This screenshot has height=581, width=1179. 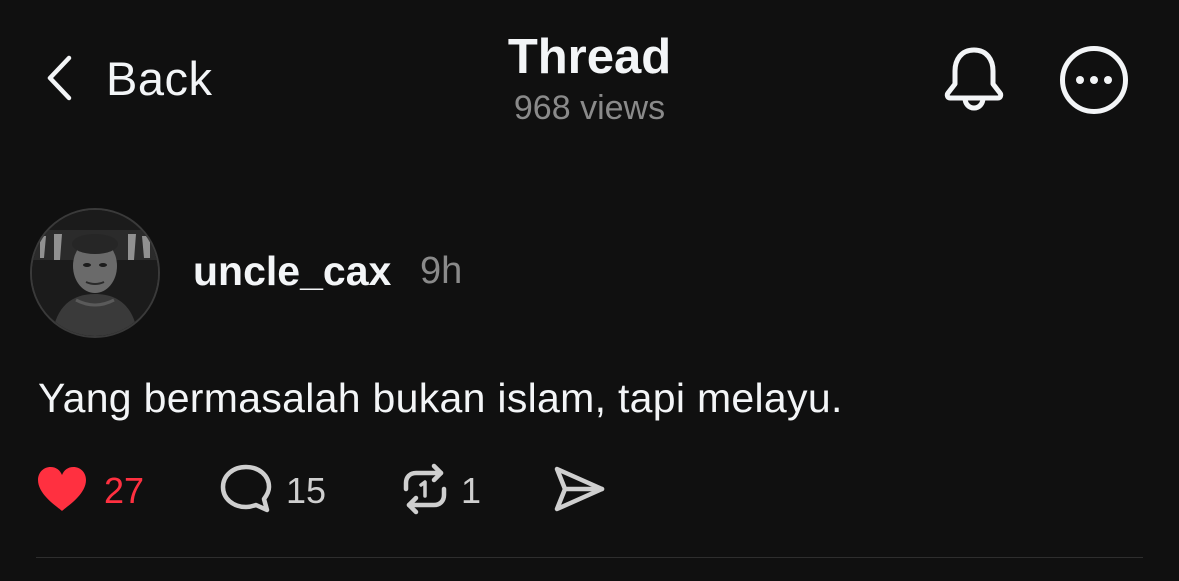 I want to click on post-author, so click(x=95, y=273).